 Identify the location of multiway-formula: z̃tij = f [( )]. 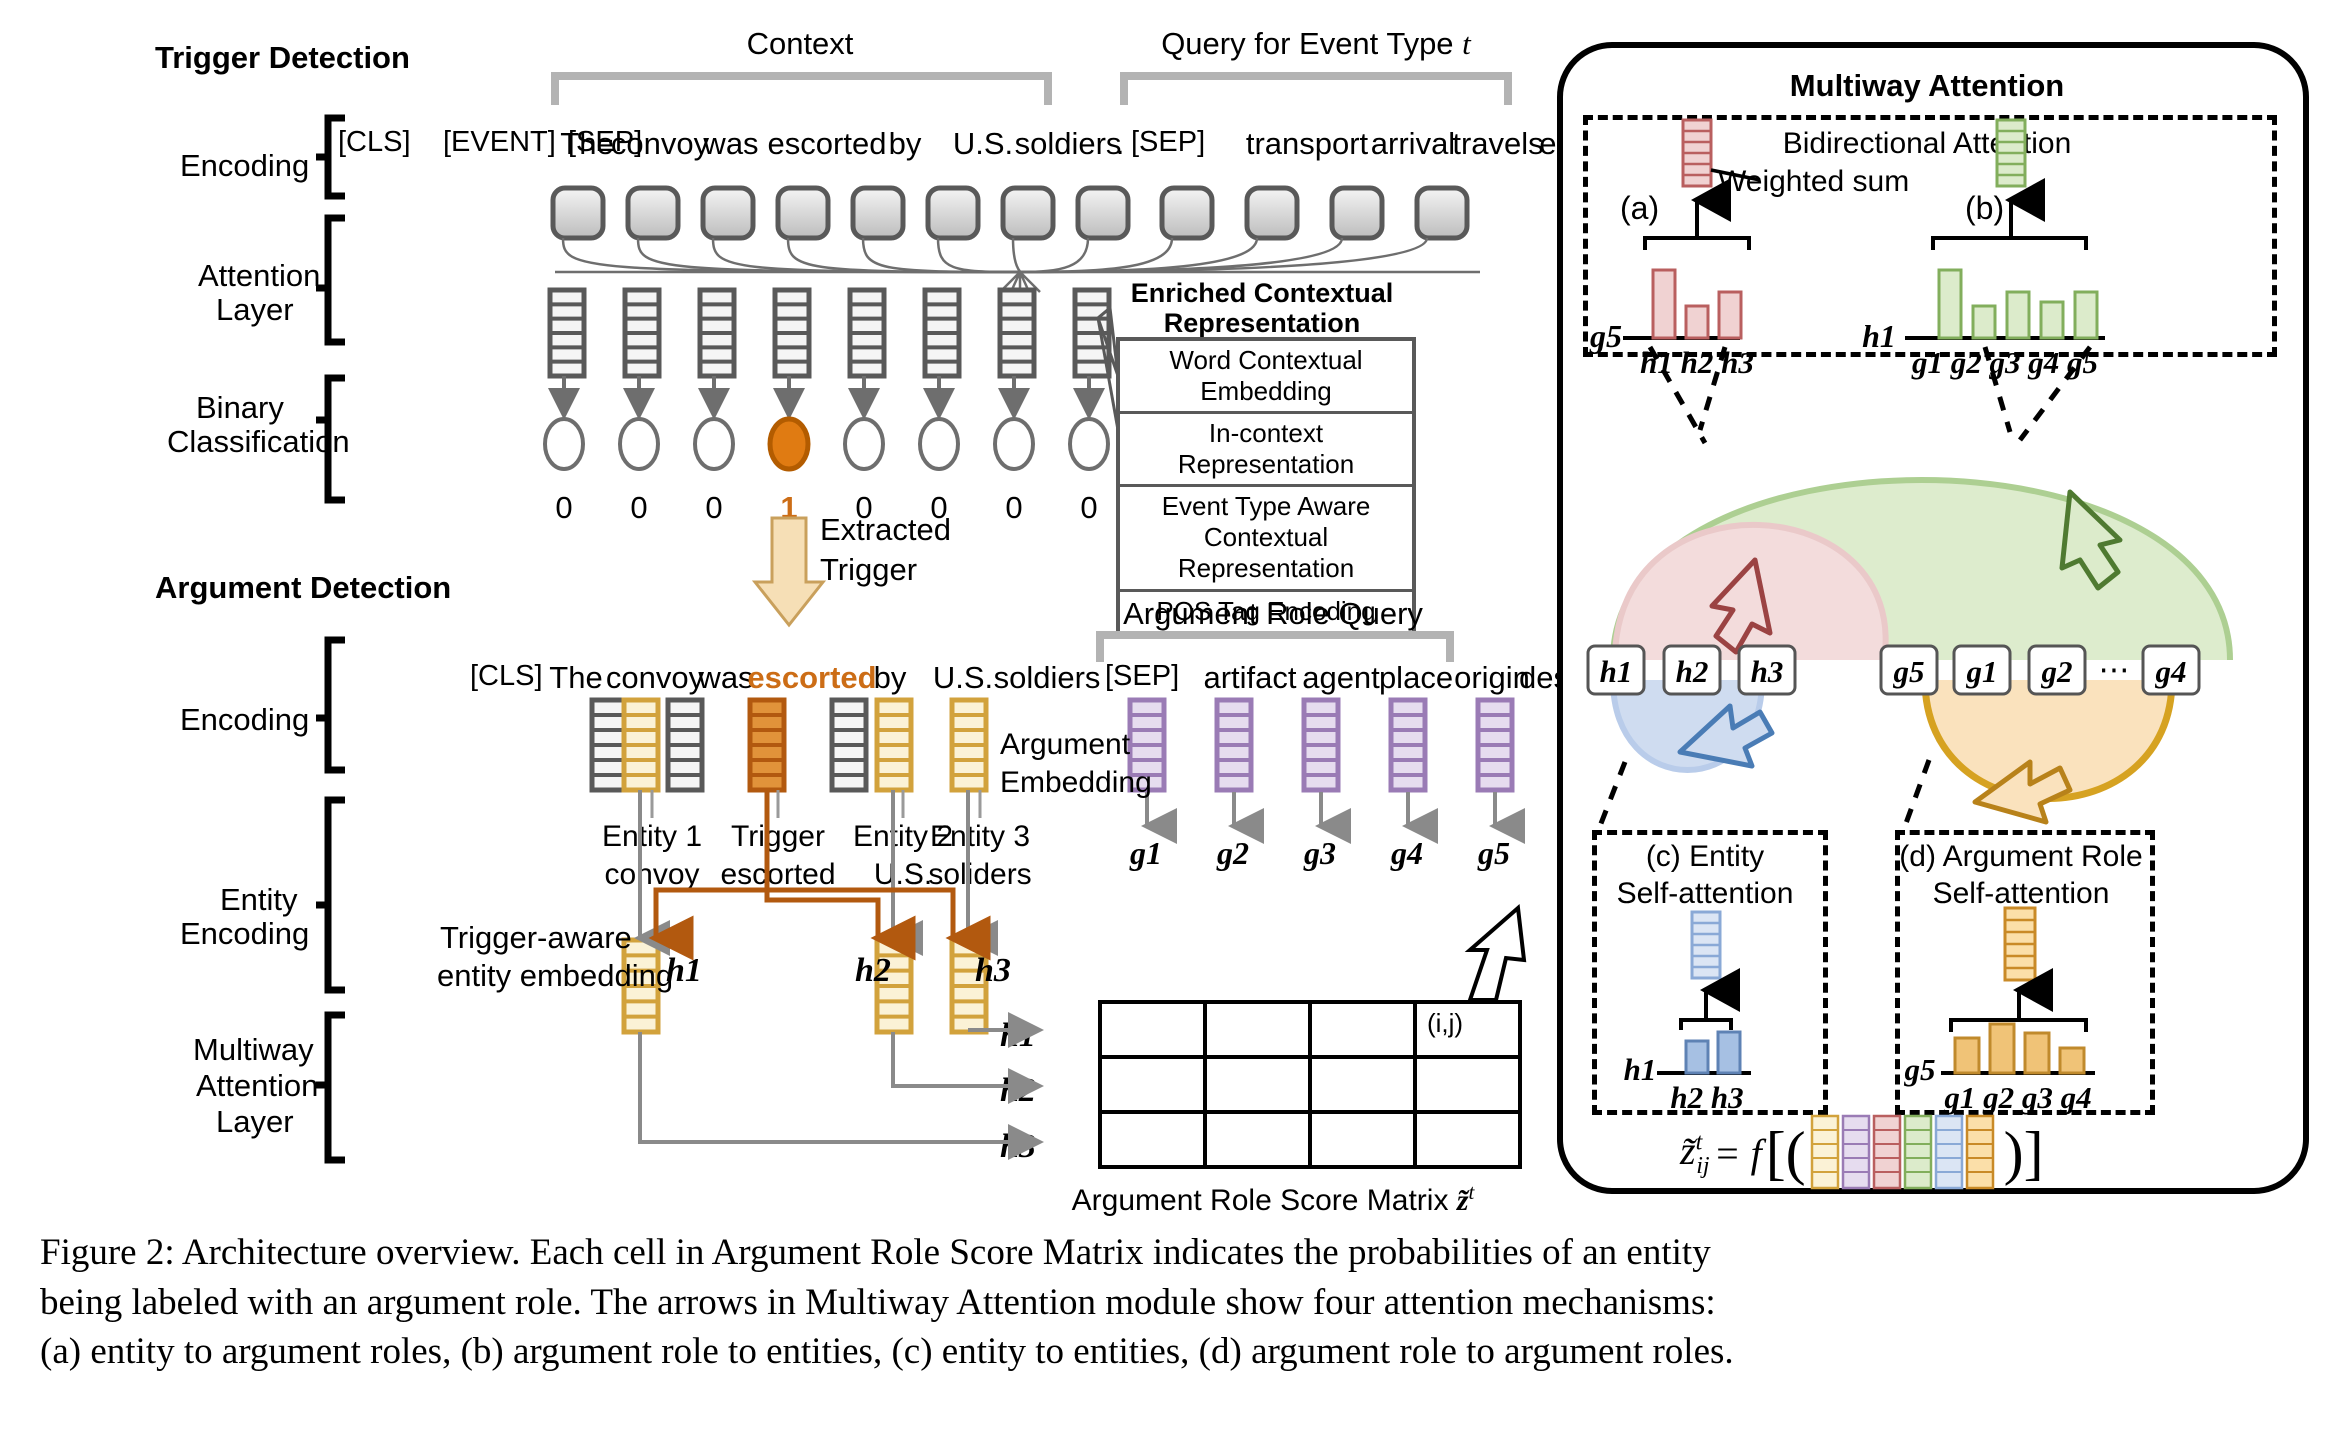
(1862, 1153).